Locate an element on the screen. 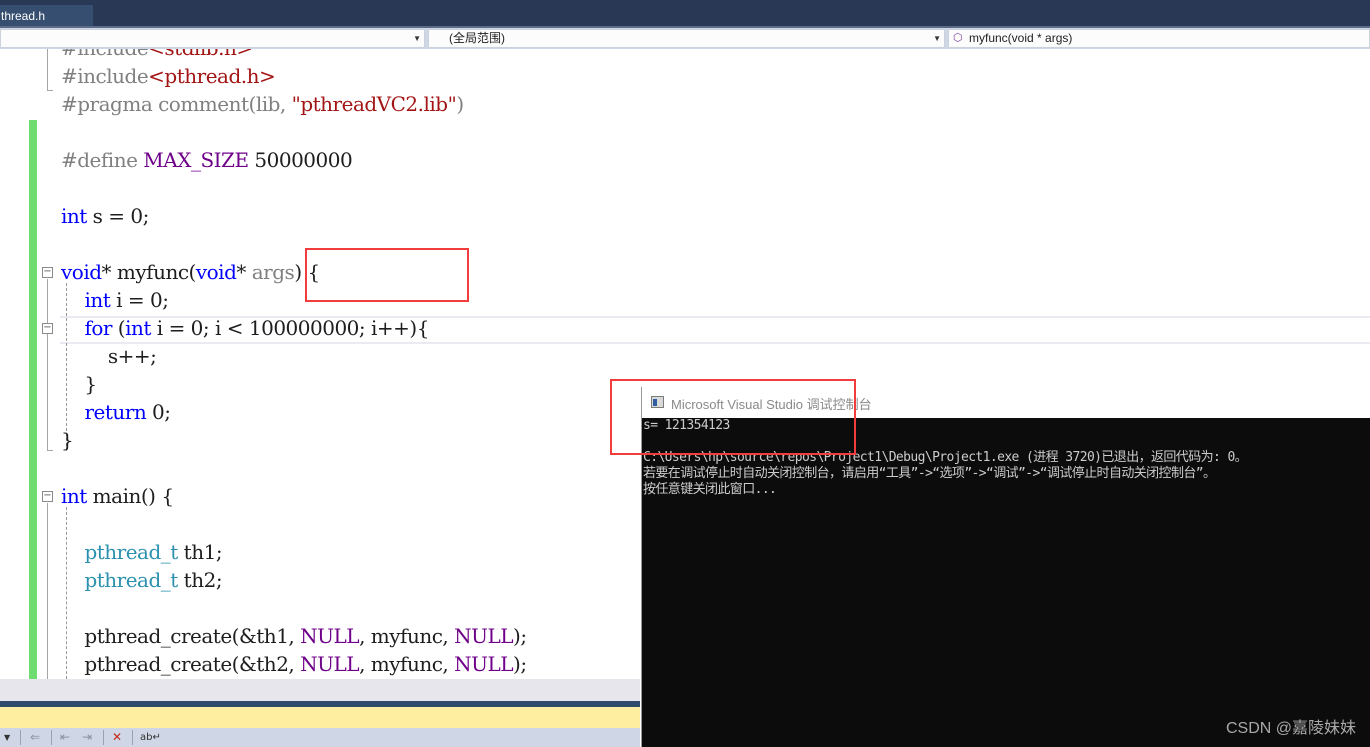  code-token: th2; is located at coordinates (200, 580).